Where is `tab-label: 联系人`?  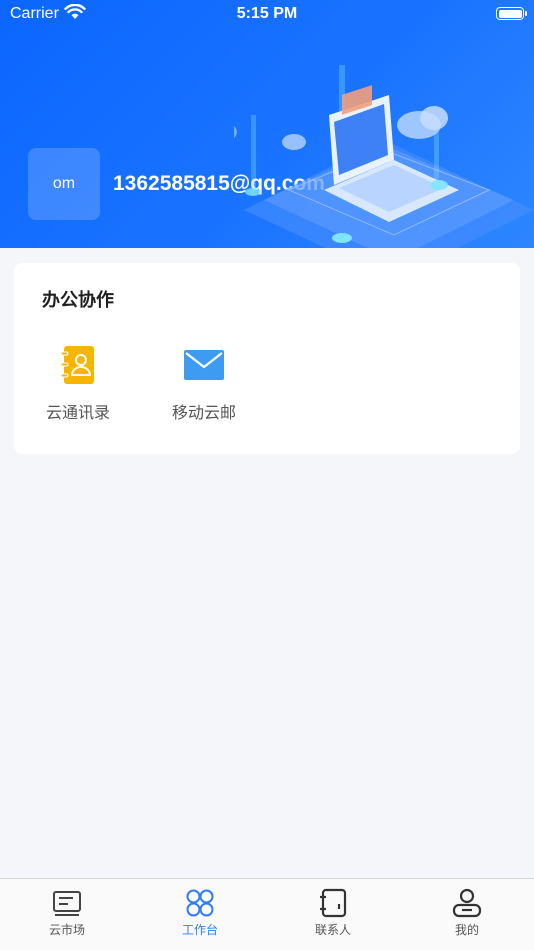 tab-label: 联系人 is located at coordinates (332, 930).